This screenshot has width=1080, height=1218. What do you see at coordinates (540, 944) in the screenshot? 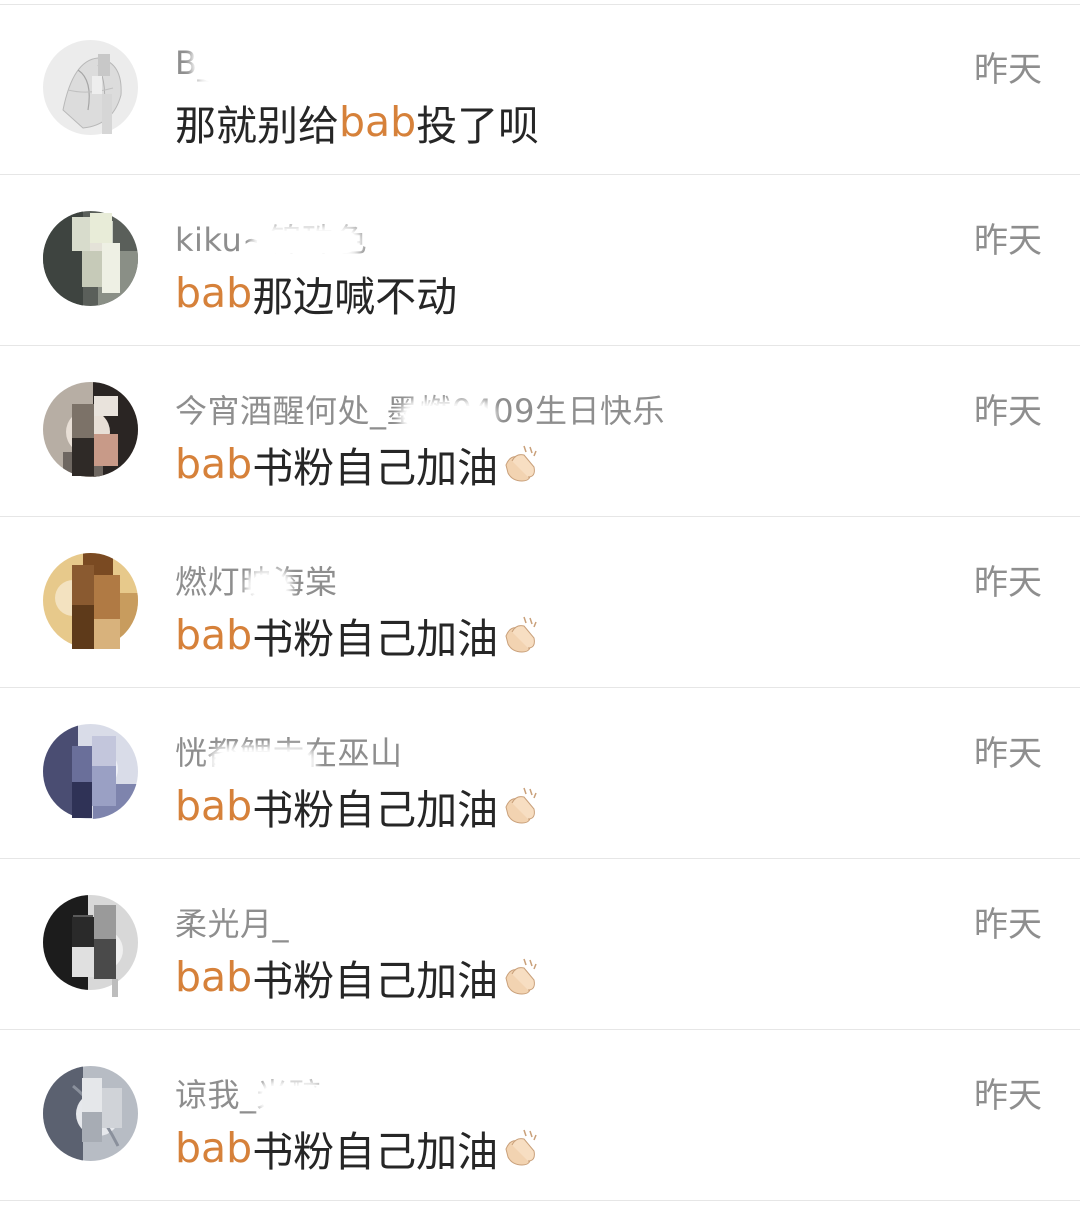
I see `comment-item: 柔光月_ bab 书粉自己加油 昨天` at bounding box center [540, 944].